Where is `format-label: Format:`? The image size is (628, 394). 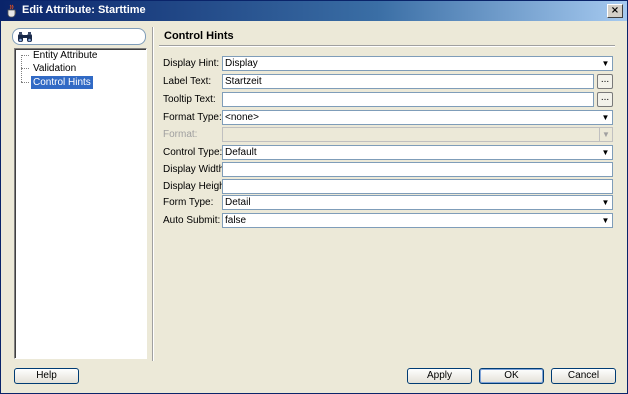
format-label: Format: is located at coordinates (180, 134).